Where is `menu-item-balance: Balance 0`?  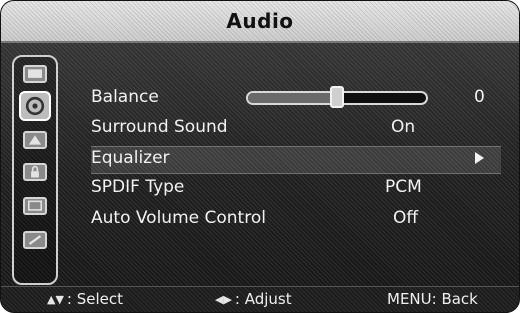
menu-item-balance: Balance 0 is located at coordinates (296, 99).